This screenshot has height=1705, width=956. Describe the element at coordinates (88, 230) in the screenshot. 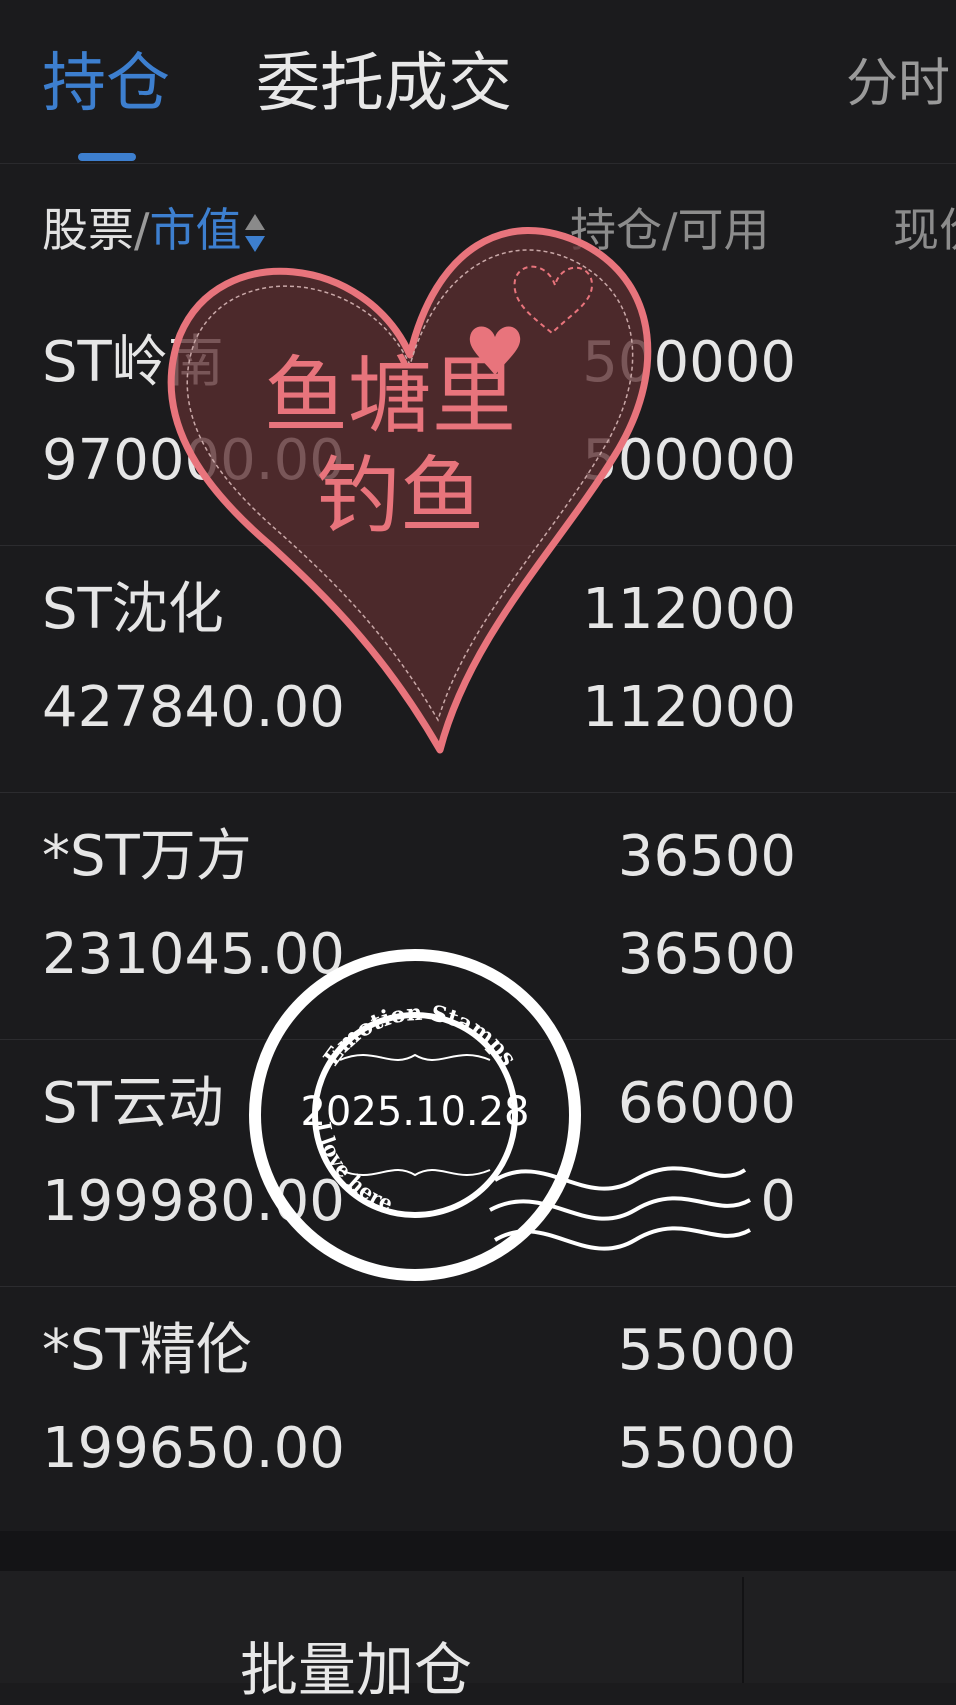

I see `column-stock-label: 股票` at that location.